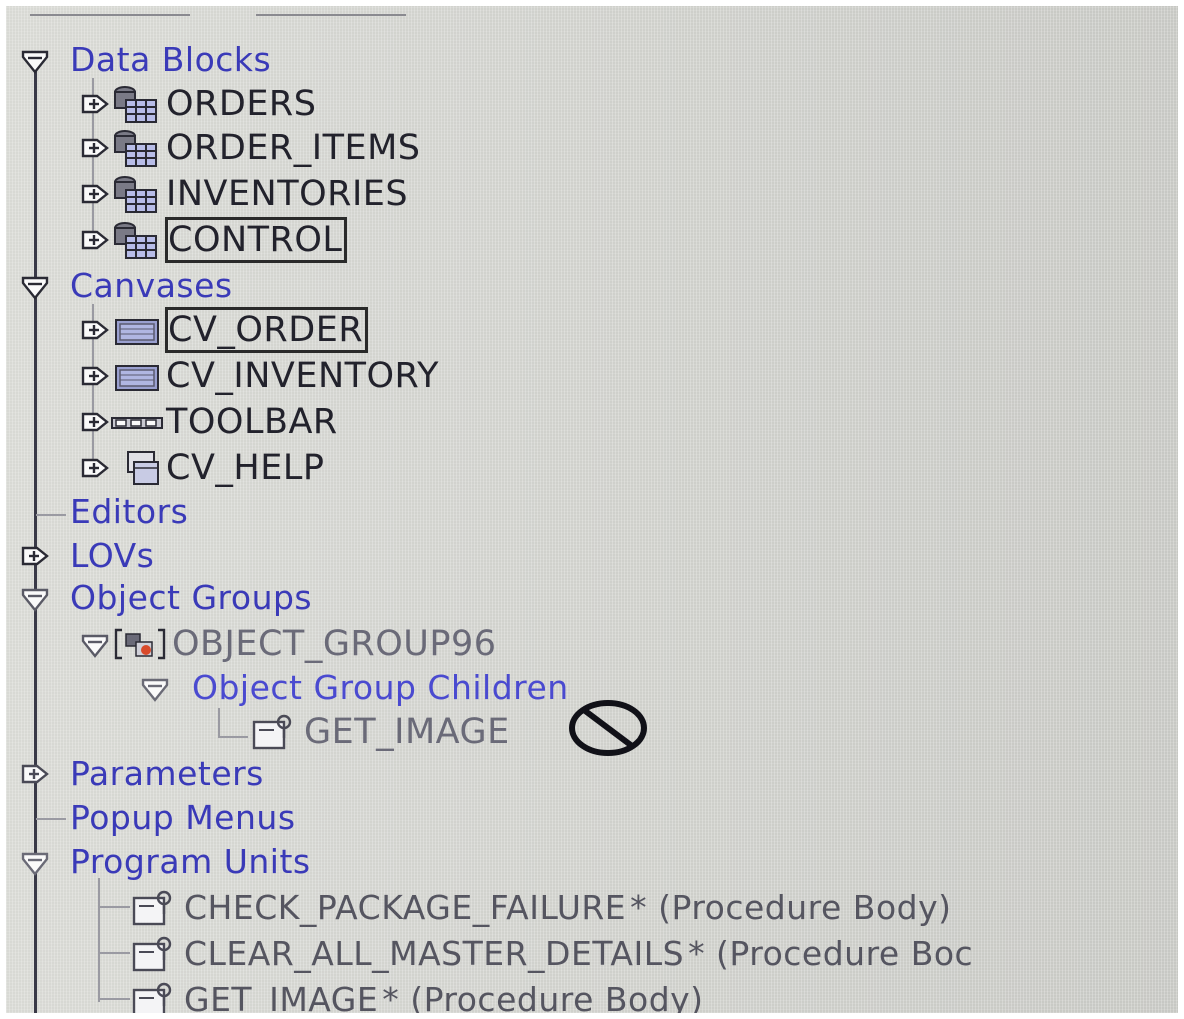  I want to click on category-label: LOVs, so click(112, 555).